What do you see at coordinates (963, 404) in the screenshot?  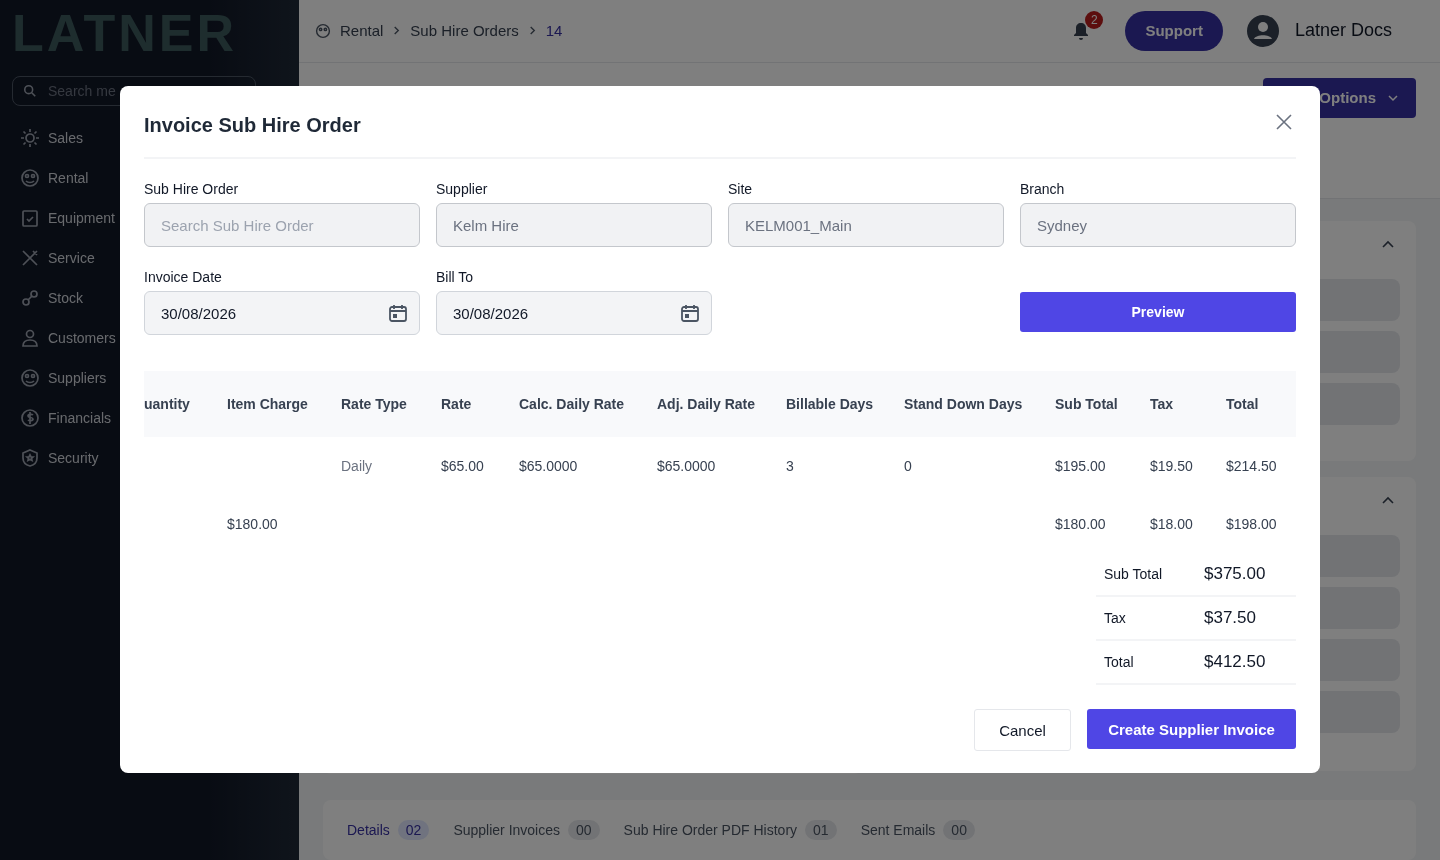 I see `column-header: Stand Down Days` at bounding box center [963, 404].